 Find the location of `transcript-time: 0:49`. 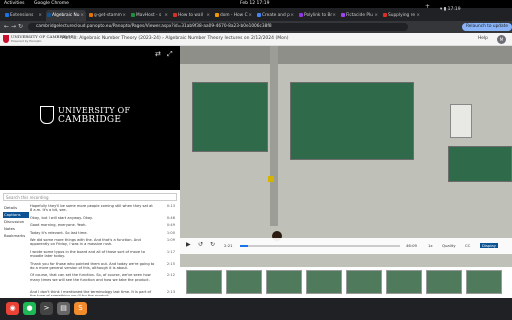

transcript-time: 0:49 is located at coordinates (171, 225).